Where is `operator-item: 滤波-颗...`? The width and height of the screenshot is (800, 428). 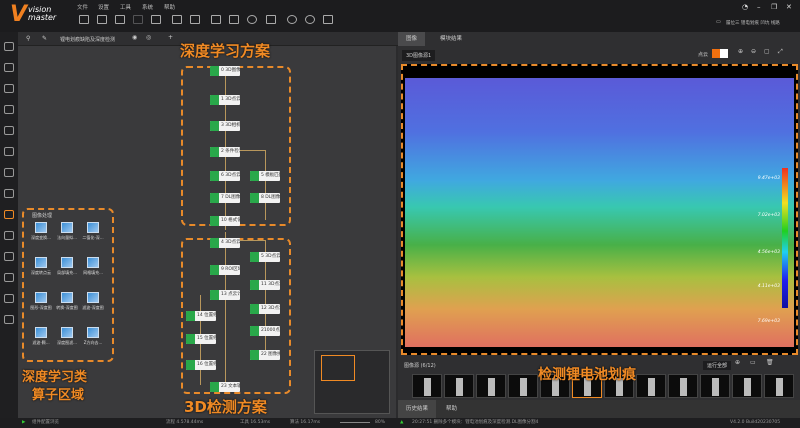 operator-item: 滤波-颗... is located at coordinates (41, 336).